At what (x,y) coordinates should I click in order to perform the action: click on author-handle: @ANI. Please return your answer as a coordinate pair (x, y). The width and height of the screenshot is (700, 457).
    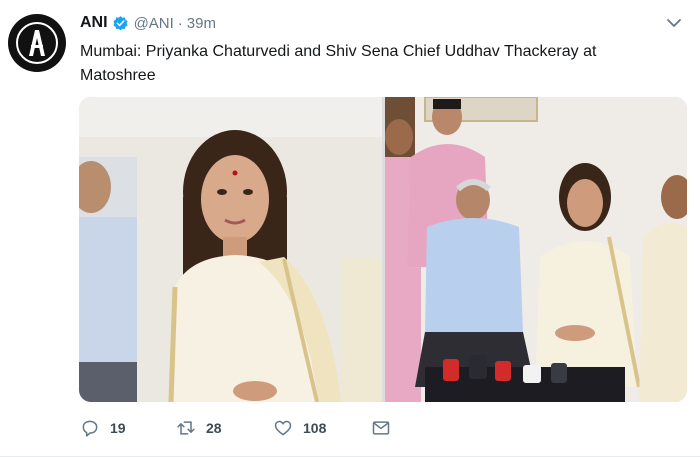
    Looking at the image, I should click on (154, 23).